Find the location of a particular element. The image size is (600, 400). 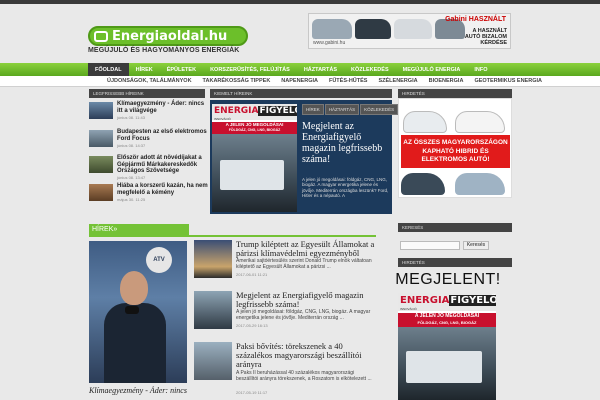

ad-slogan: A HASZNÁLT AUTÓ BIZALOM KÉRDÉSE is located at coordinates (485, 37).